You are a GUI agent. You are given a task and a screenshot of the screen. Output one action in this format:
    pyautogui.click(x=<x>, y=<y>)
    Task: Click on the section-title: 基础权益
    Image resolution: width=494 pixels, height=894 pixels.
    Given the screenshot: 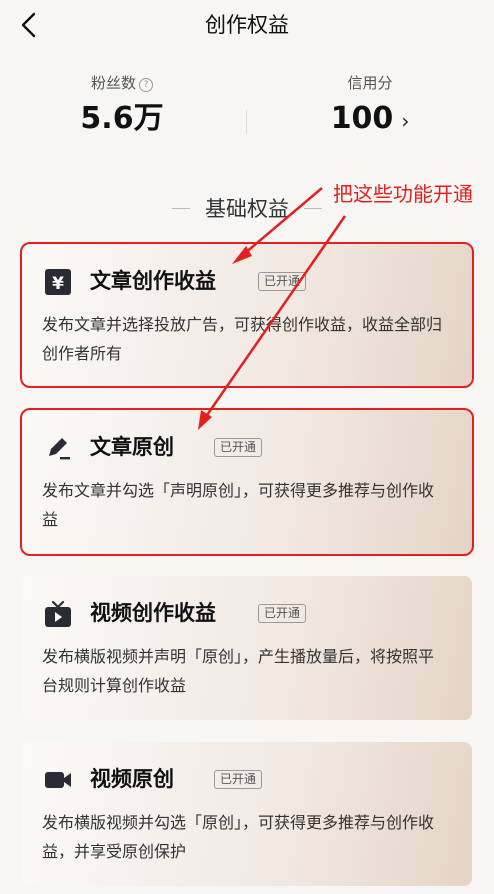 What is the action you would take?
    pyautogui.click(x=247, y=209)
    